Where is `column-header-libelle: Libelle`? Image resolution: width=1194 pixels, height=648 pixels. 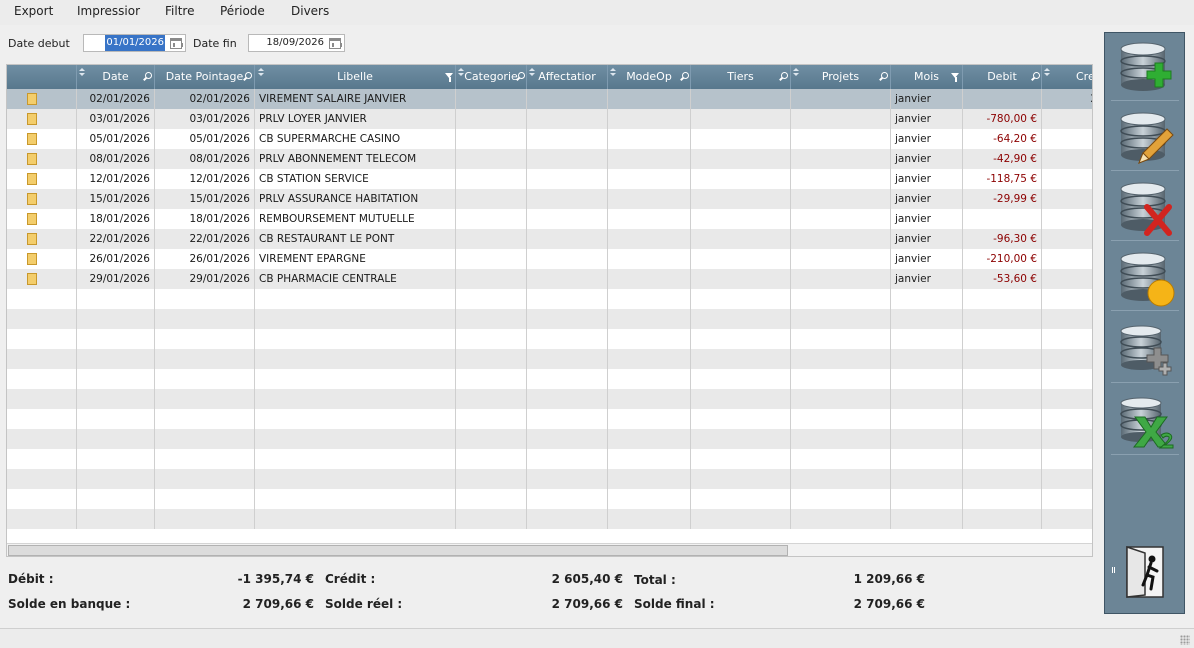 column-header-libelle: Libelle is located at coordinates (355, 77).